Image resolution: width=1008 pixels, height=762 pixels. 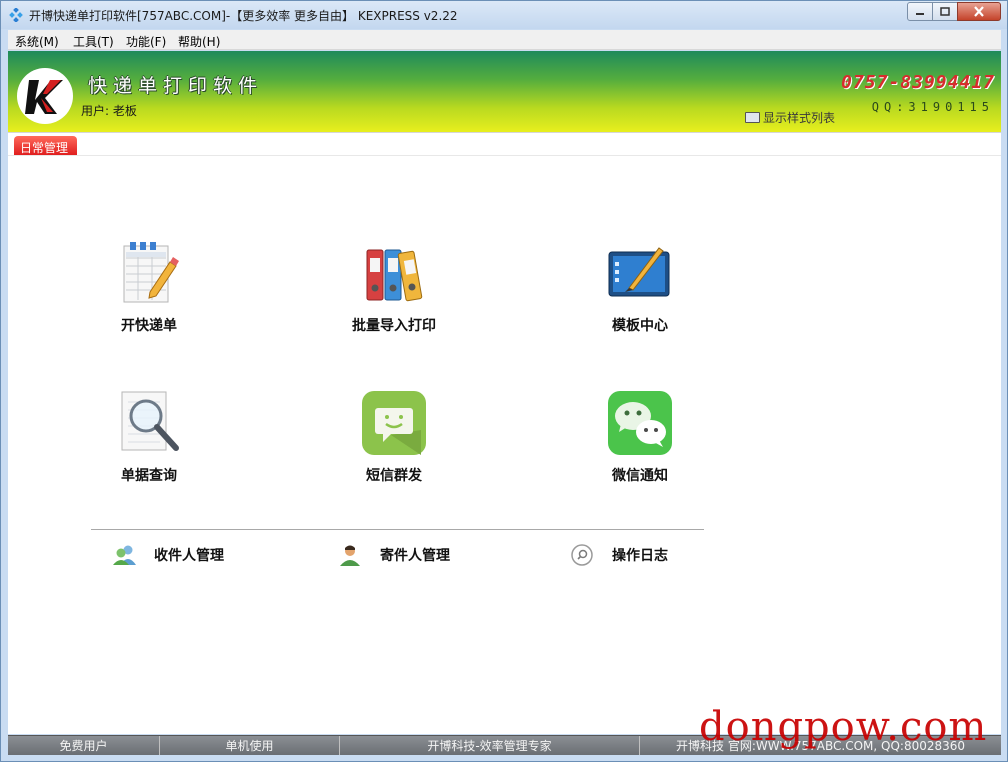 I want to click on tile-label: 单据查询, so click(x=149, y=476).